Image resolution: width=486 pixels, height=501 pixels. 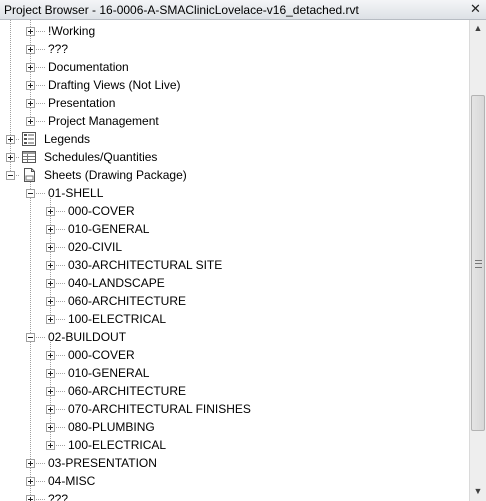 What do you see at coordinates (87, 337) in the screenshot?
I see `node-label: 02-BUILDOUT` at bounding box center [87, 337].